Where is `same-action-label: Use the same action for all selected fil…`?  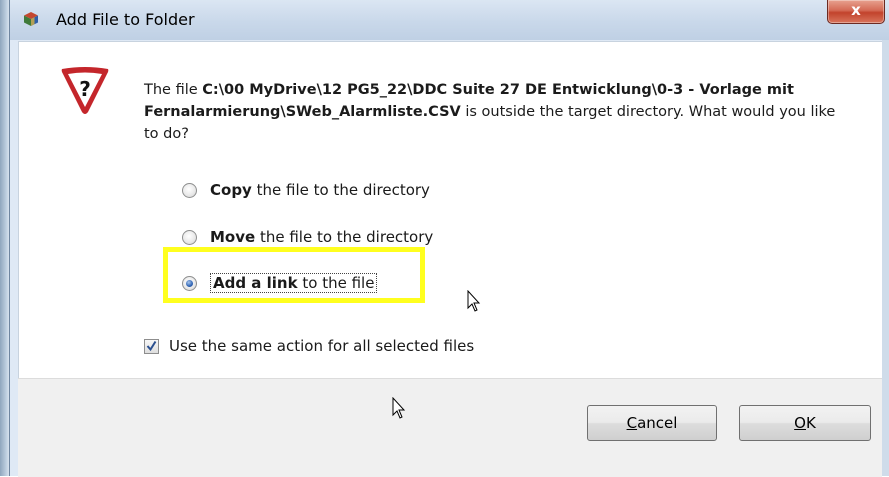 same-action-label: Use the same action for all selected fil… is located at coordinates (322, 346).